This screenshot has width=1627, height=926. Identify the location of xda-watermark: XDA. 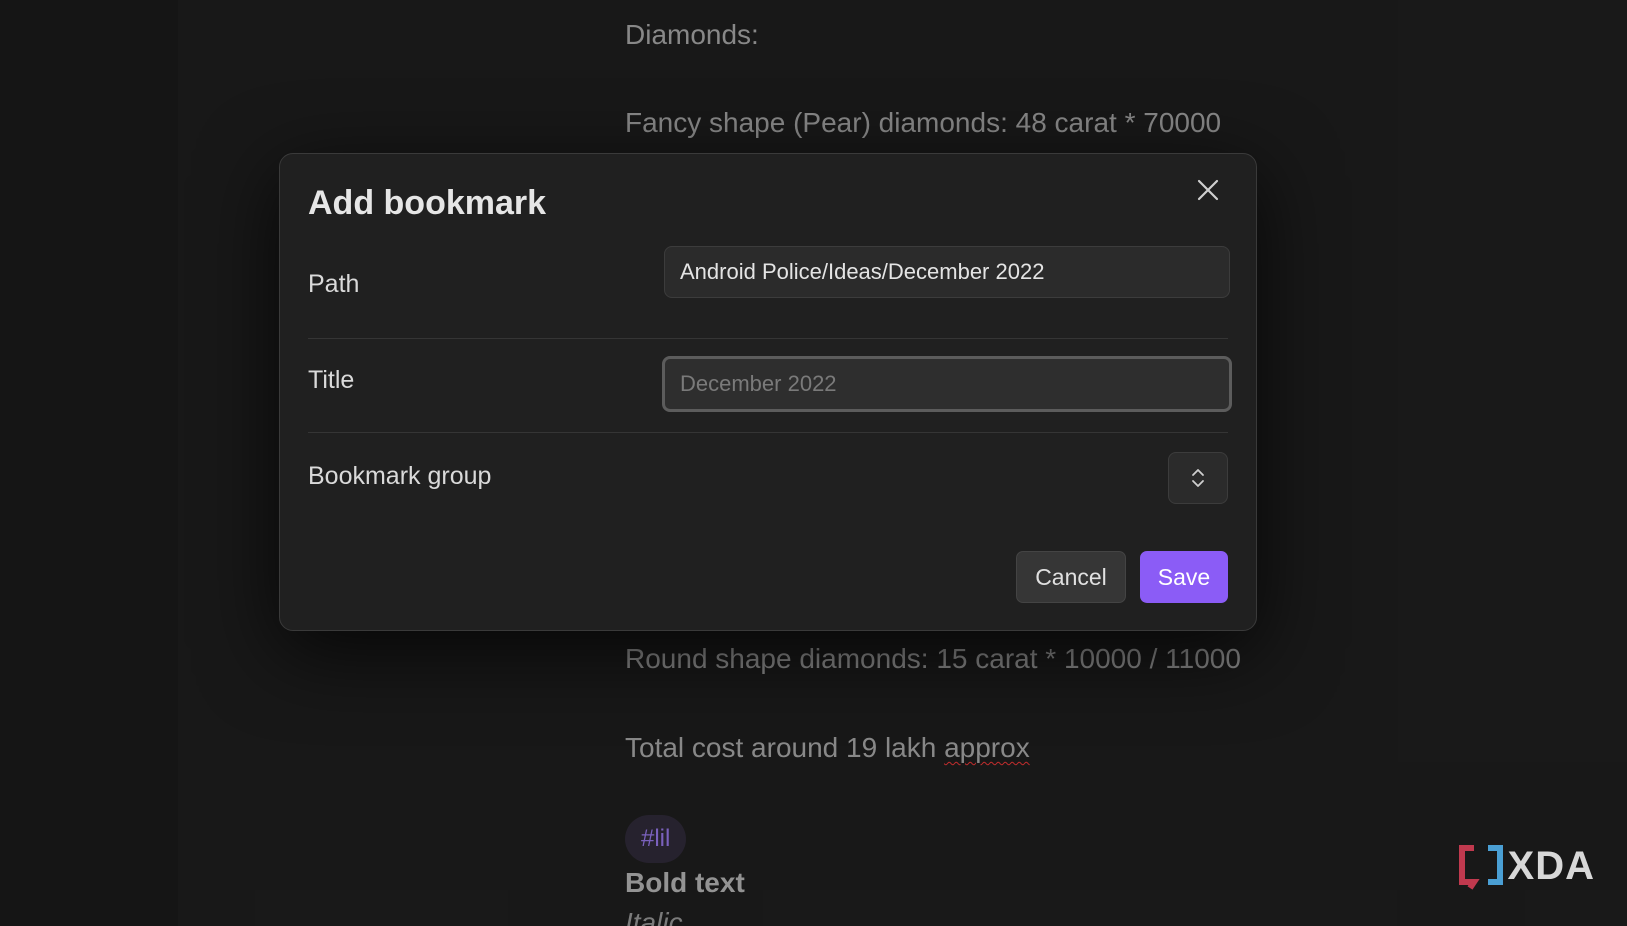
(1526, 866).